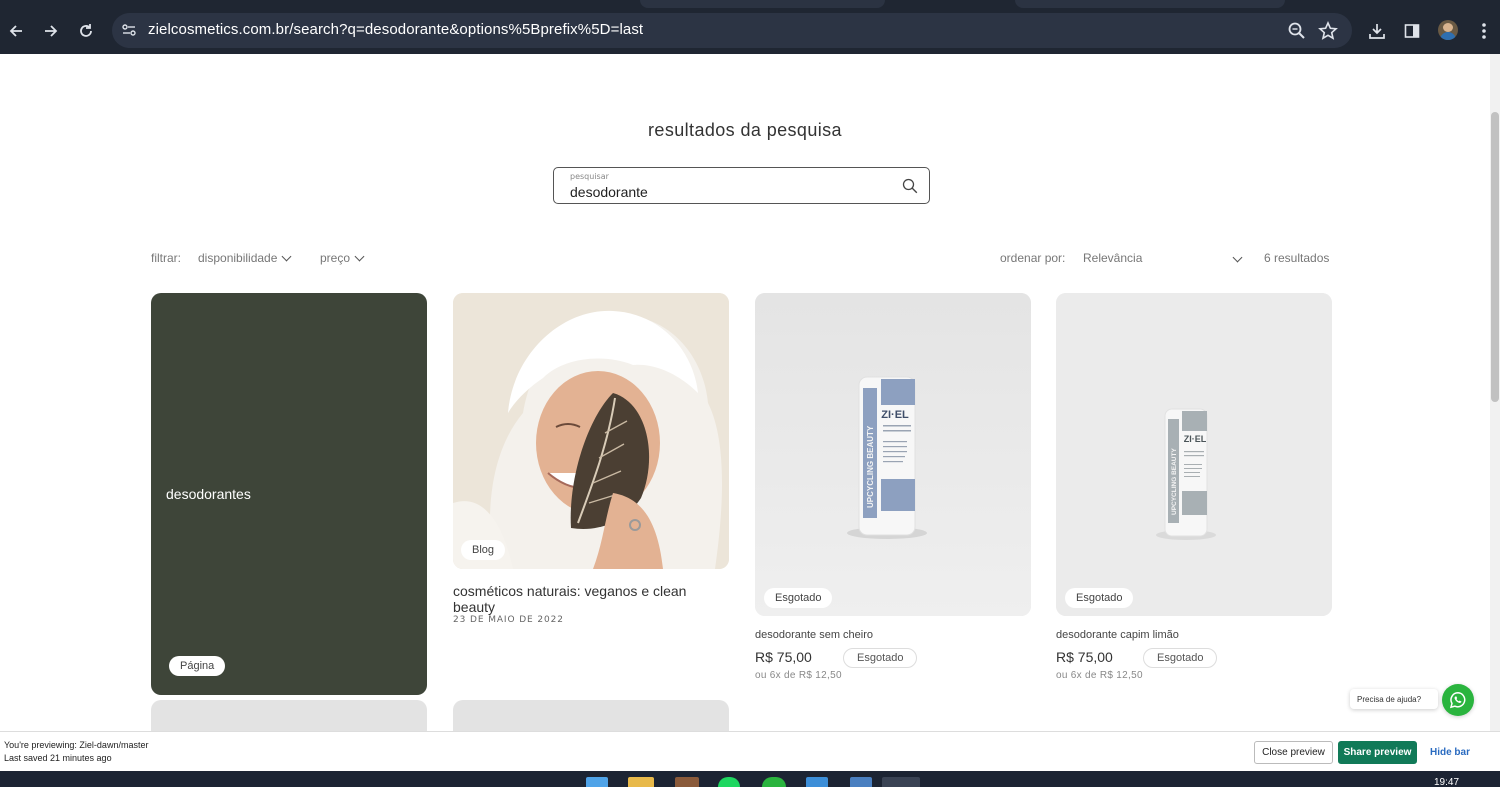 The height and width of the screenshot is (787, 1500). What do you see at coordinates (1113, 258) in the screenshot?
I see `sort-value: Relevância` at bounding box center [1113, 258].